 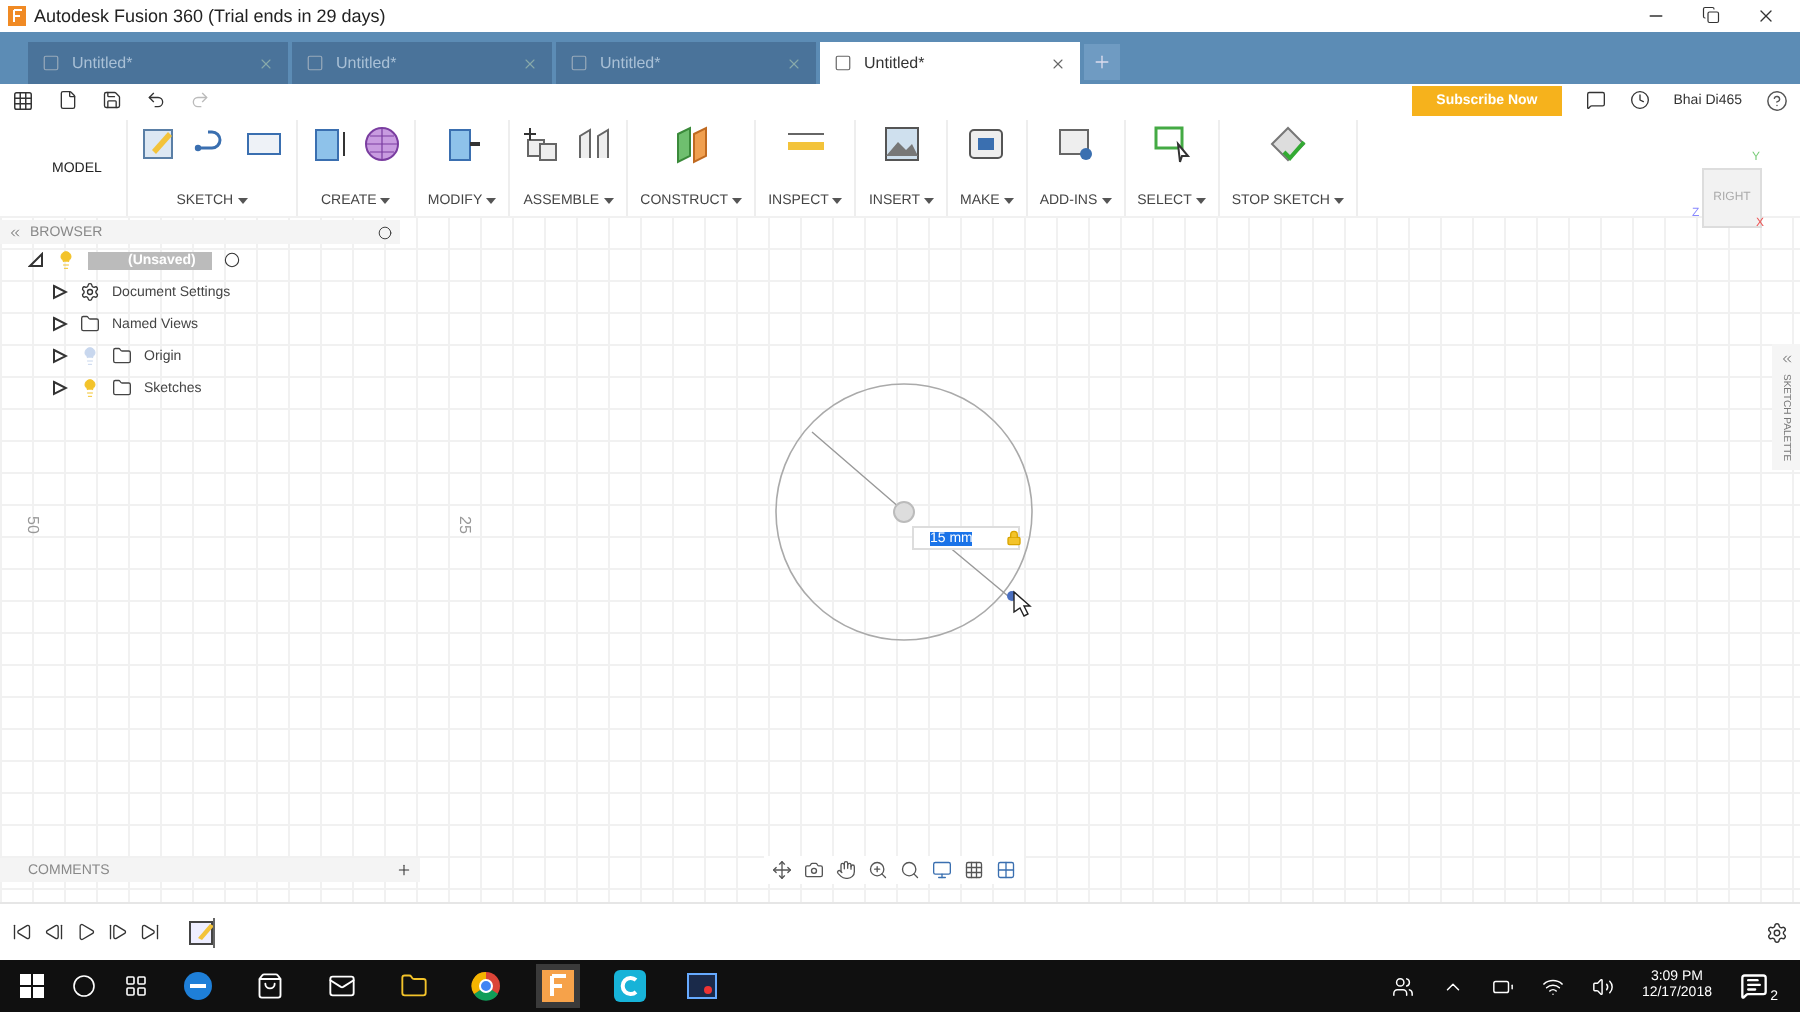 What do you see at coordinates (204, 932) in the screenshot?
I see `timeline-sketch-icon` at bounding box center [204, 932].